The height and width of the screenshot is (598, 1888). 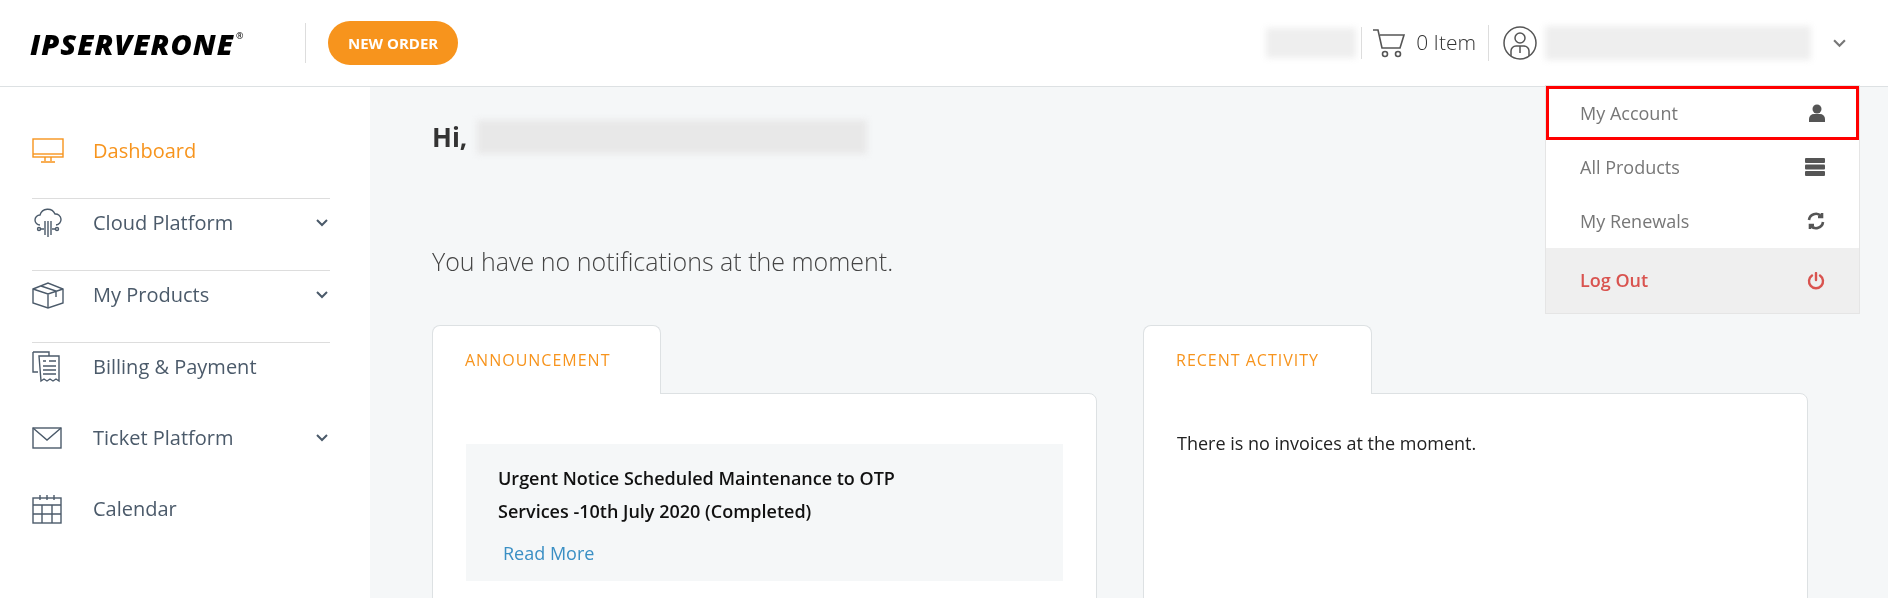 What do you see at coordinates (1815, 167) in the screenshot?
I see `server-icon` at bounding box center [1815, 167].